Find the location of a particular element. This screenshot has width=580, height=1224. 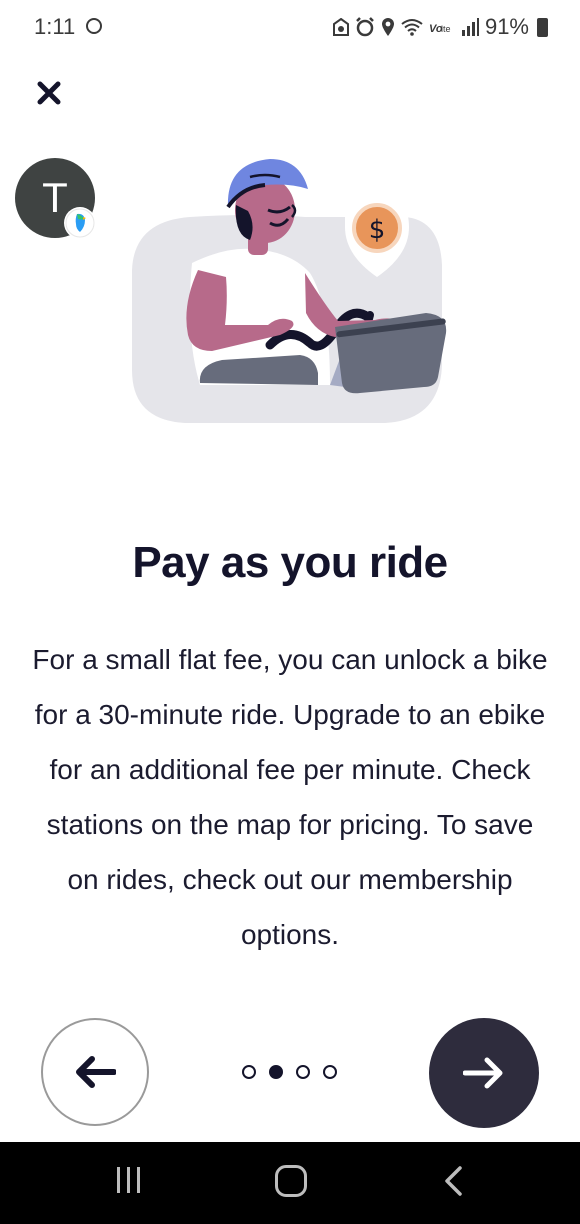

location-icon is located at coordinates (387, 27).